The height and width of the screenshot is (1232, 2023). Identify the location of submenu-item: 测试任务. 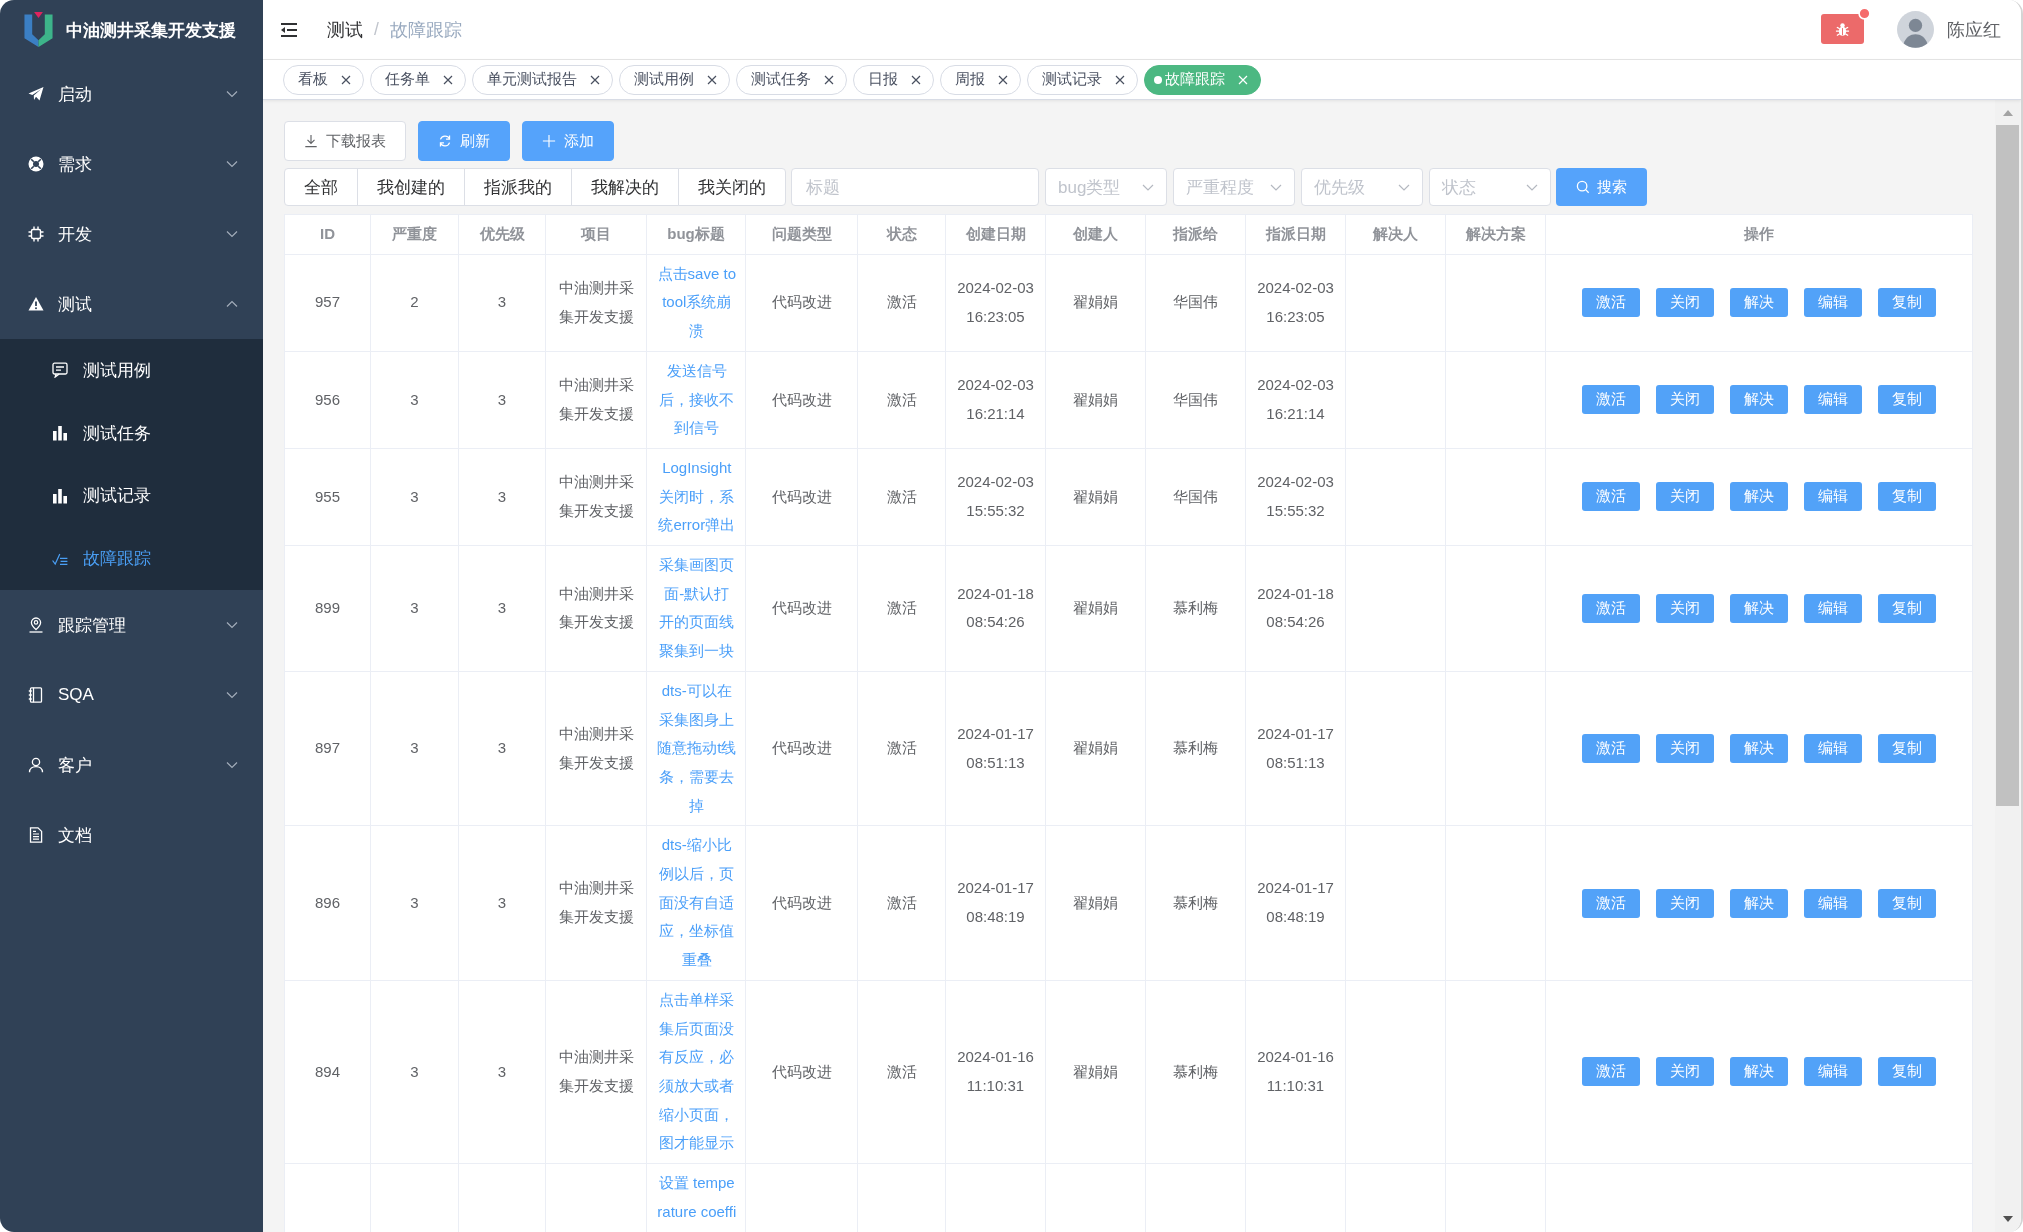
(131, 433).